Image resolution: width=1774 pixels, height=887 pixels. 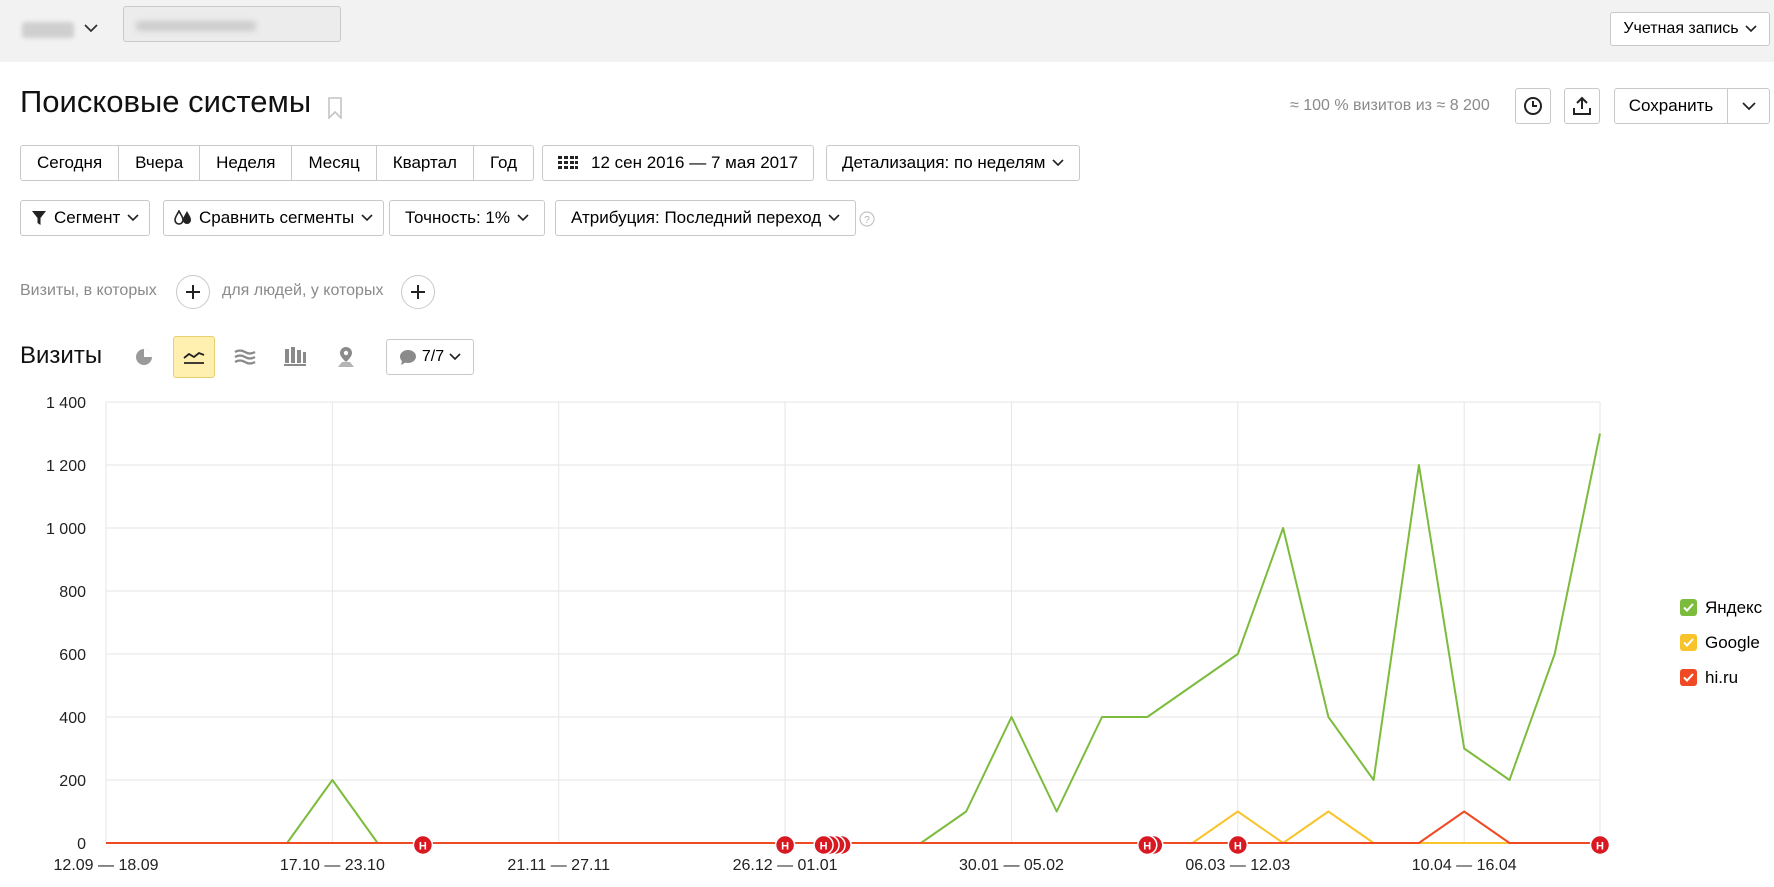 I want to click on y-tick-label: 1 200, so click(x=66, y=466).